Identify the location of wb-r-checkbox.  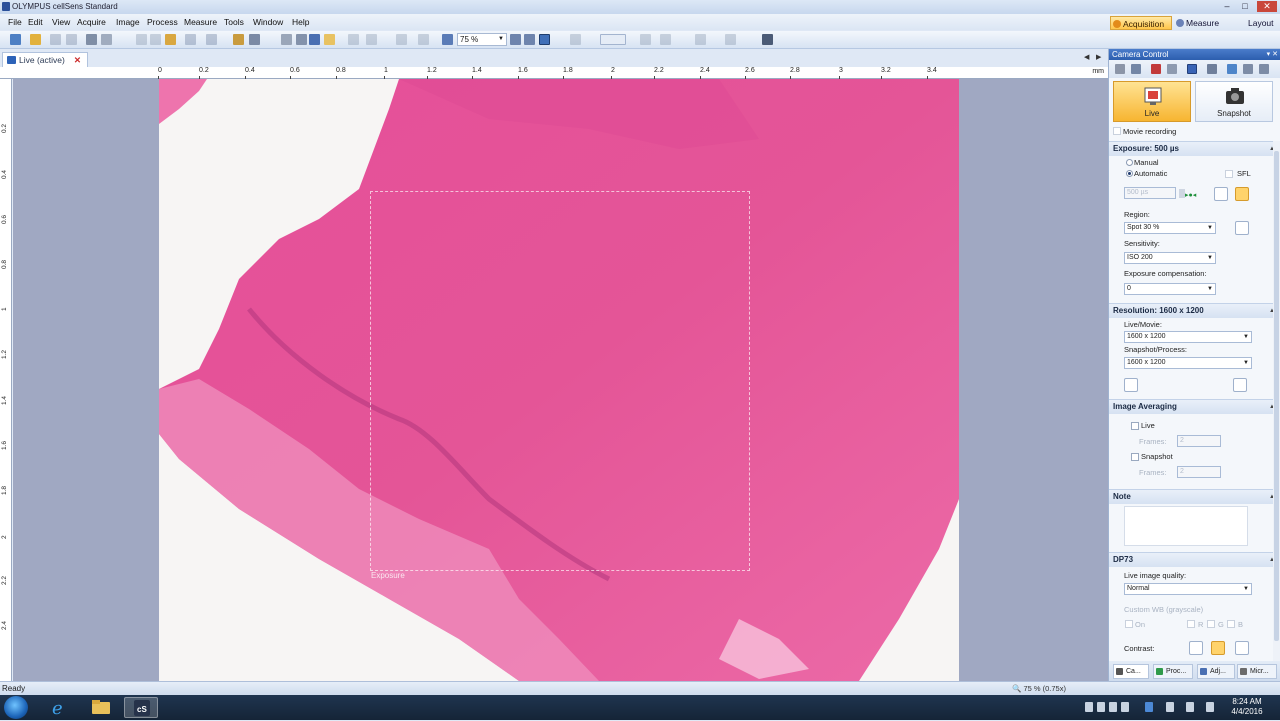
(1191, 624).